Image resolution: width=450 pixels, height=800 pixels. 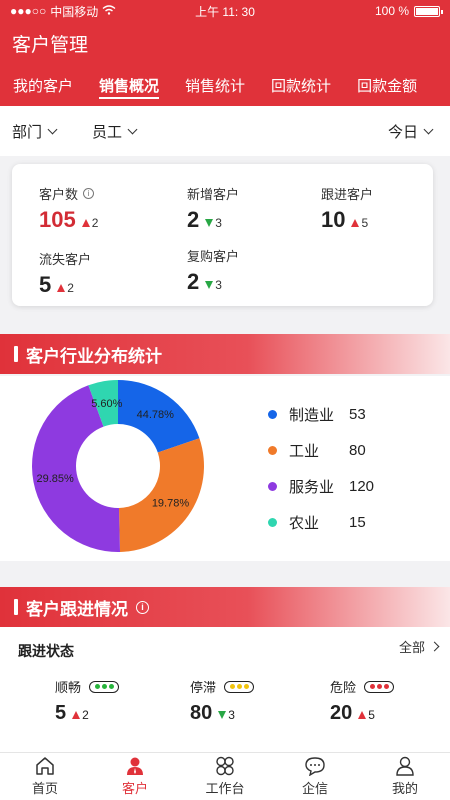 I want to click on stat-follow: 跟进客户 10 5, so click(x=347, y=208).